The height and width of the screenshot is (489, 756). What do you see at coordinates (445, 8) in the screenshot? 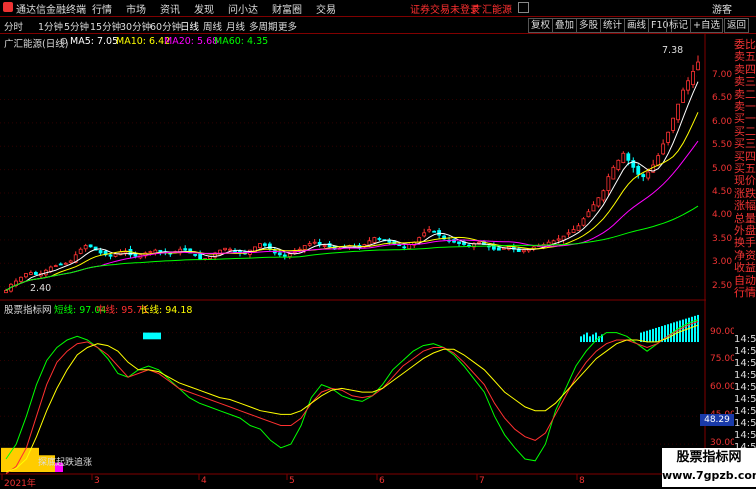
I see `login-notice: 证券交易未登录` at bounding box center [445, 8].